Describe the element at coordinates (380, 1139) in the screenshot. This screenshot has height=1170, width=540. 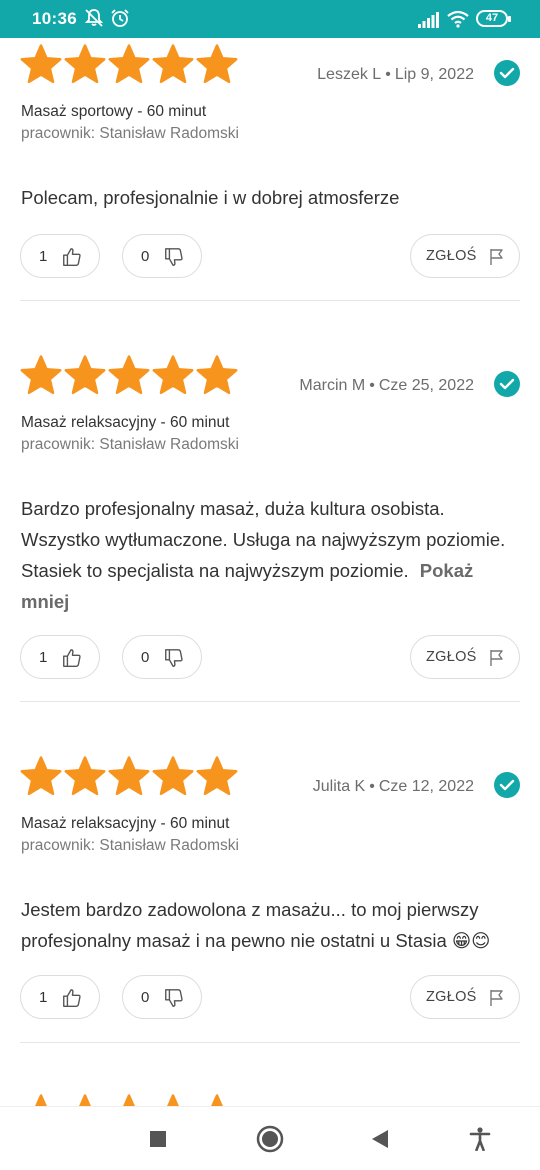
I see `back-button` at that location.